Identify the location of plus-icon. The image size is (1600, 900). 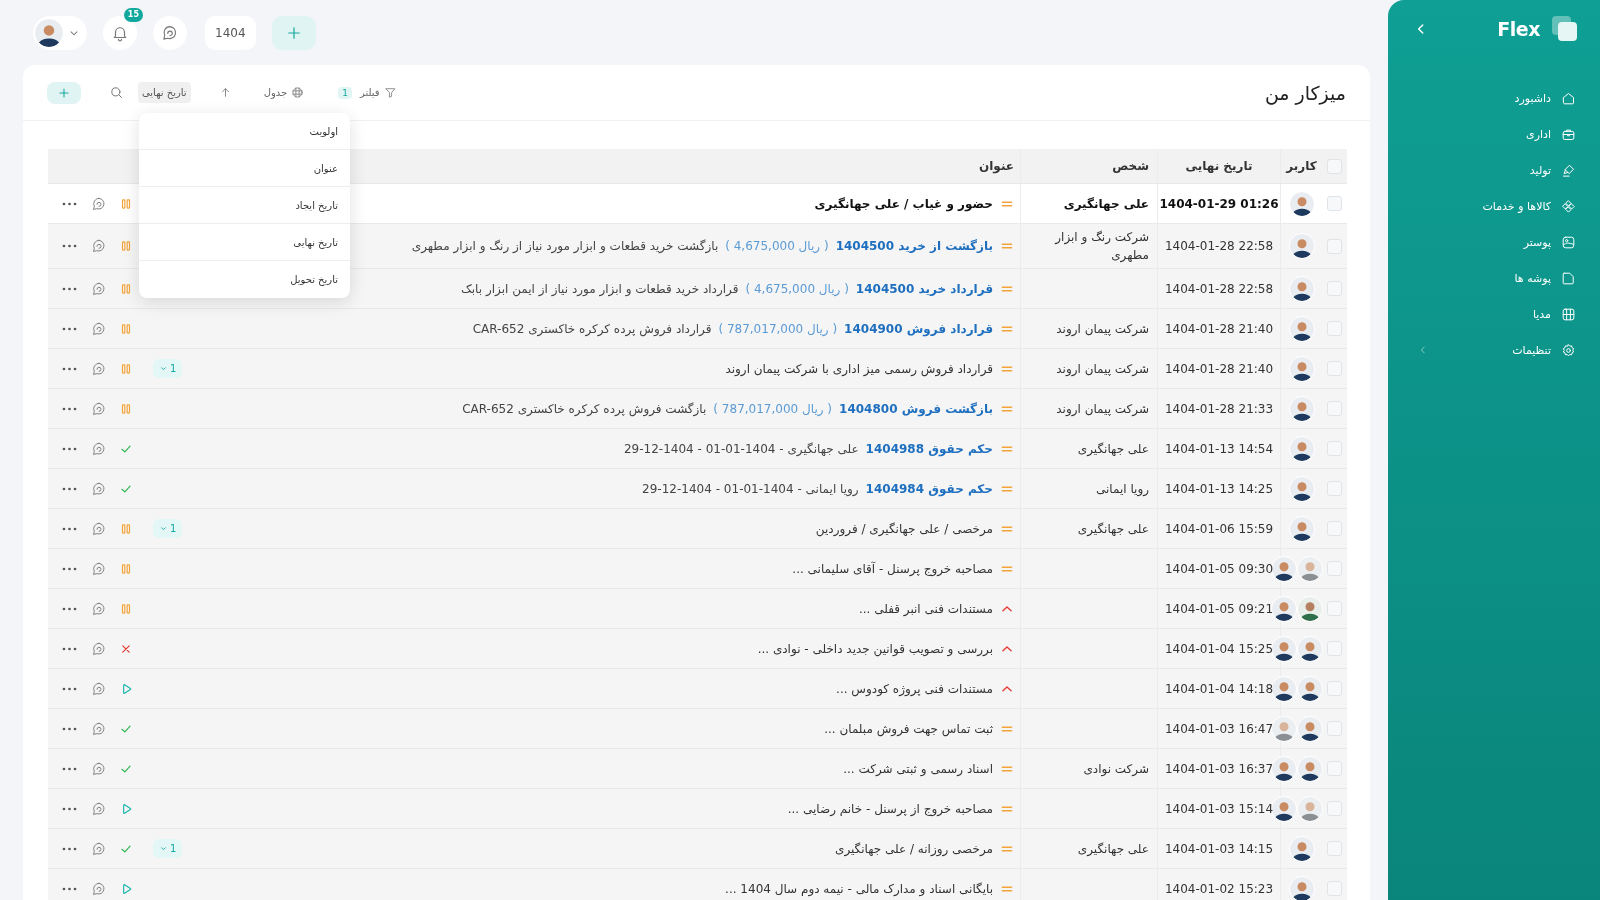
(64, 92).